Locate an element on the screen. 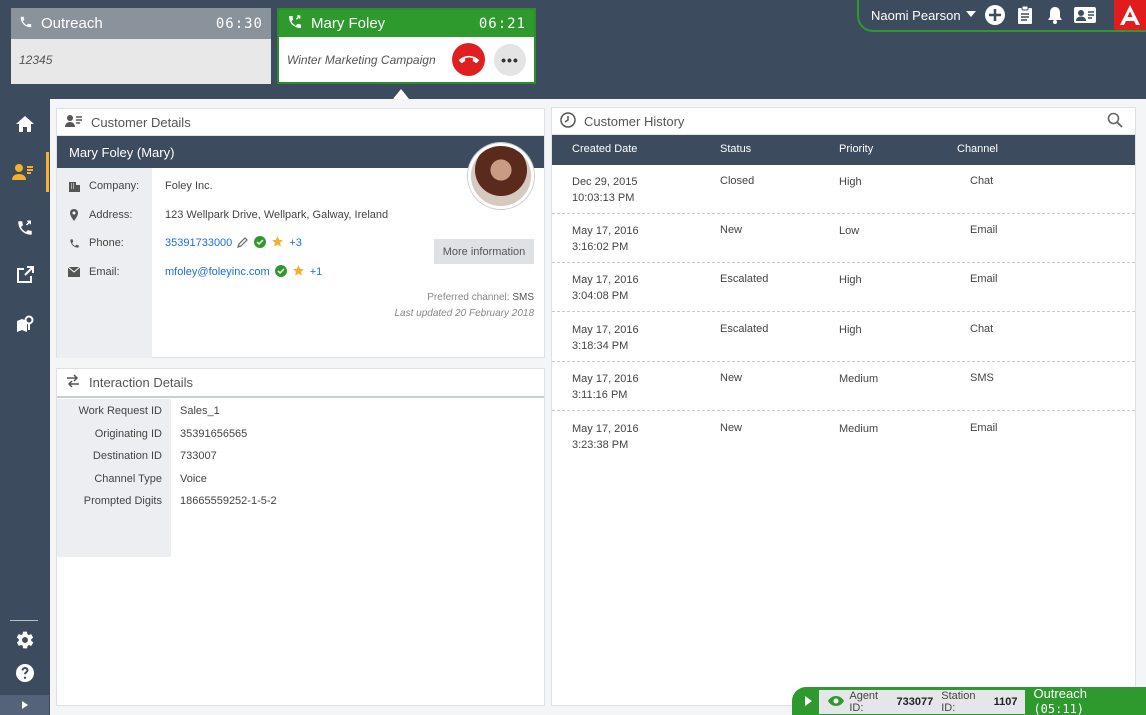 This screenshot has height=715, width=1146. priority-cell: Low is located at coordinates (849, 231).